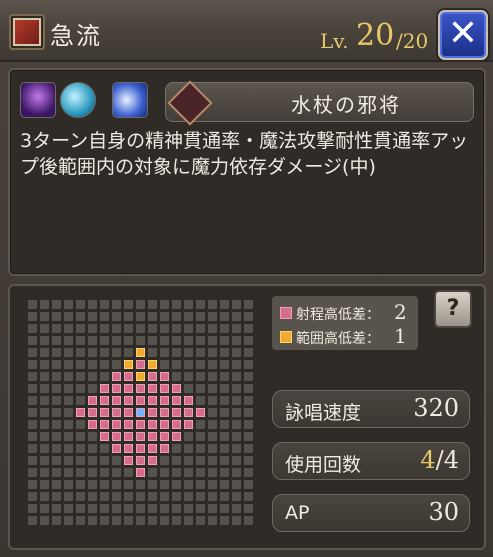  What do you see at coordinates (338, 339) in the screenshot?
I see `legend-label-area: 範囲高低差：` at bounding box center [338, 339].